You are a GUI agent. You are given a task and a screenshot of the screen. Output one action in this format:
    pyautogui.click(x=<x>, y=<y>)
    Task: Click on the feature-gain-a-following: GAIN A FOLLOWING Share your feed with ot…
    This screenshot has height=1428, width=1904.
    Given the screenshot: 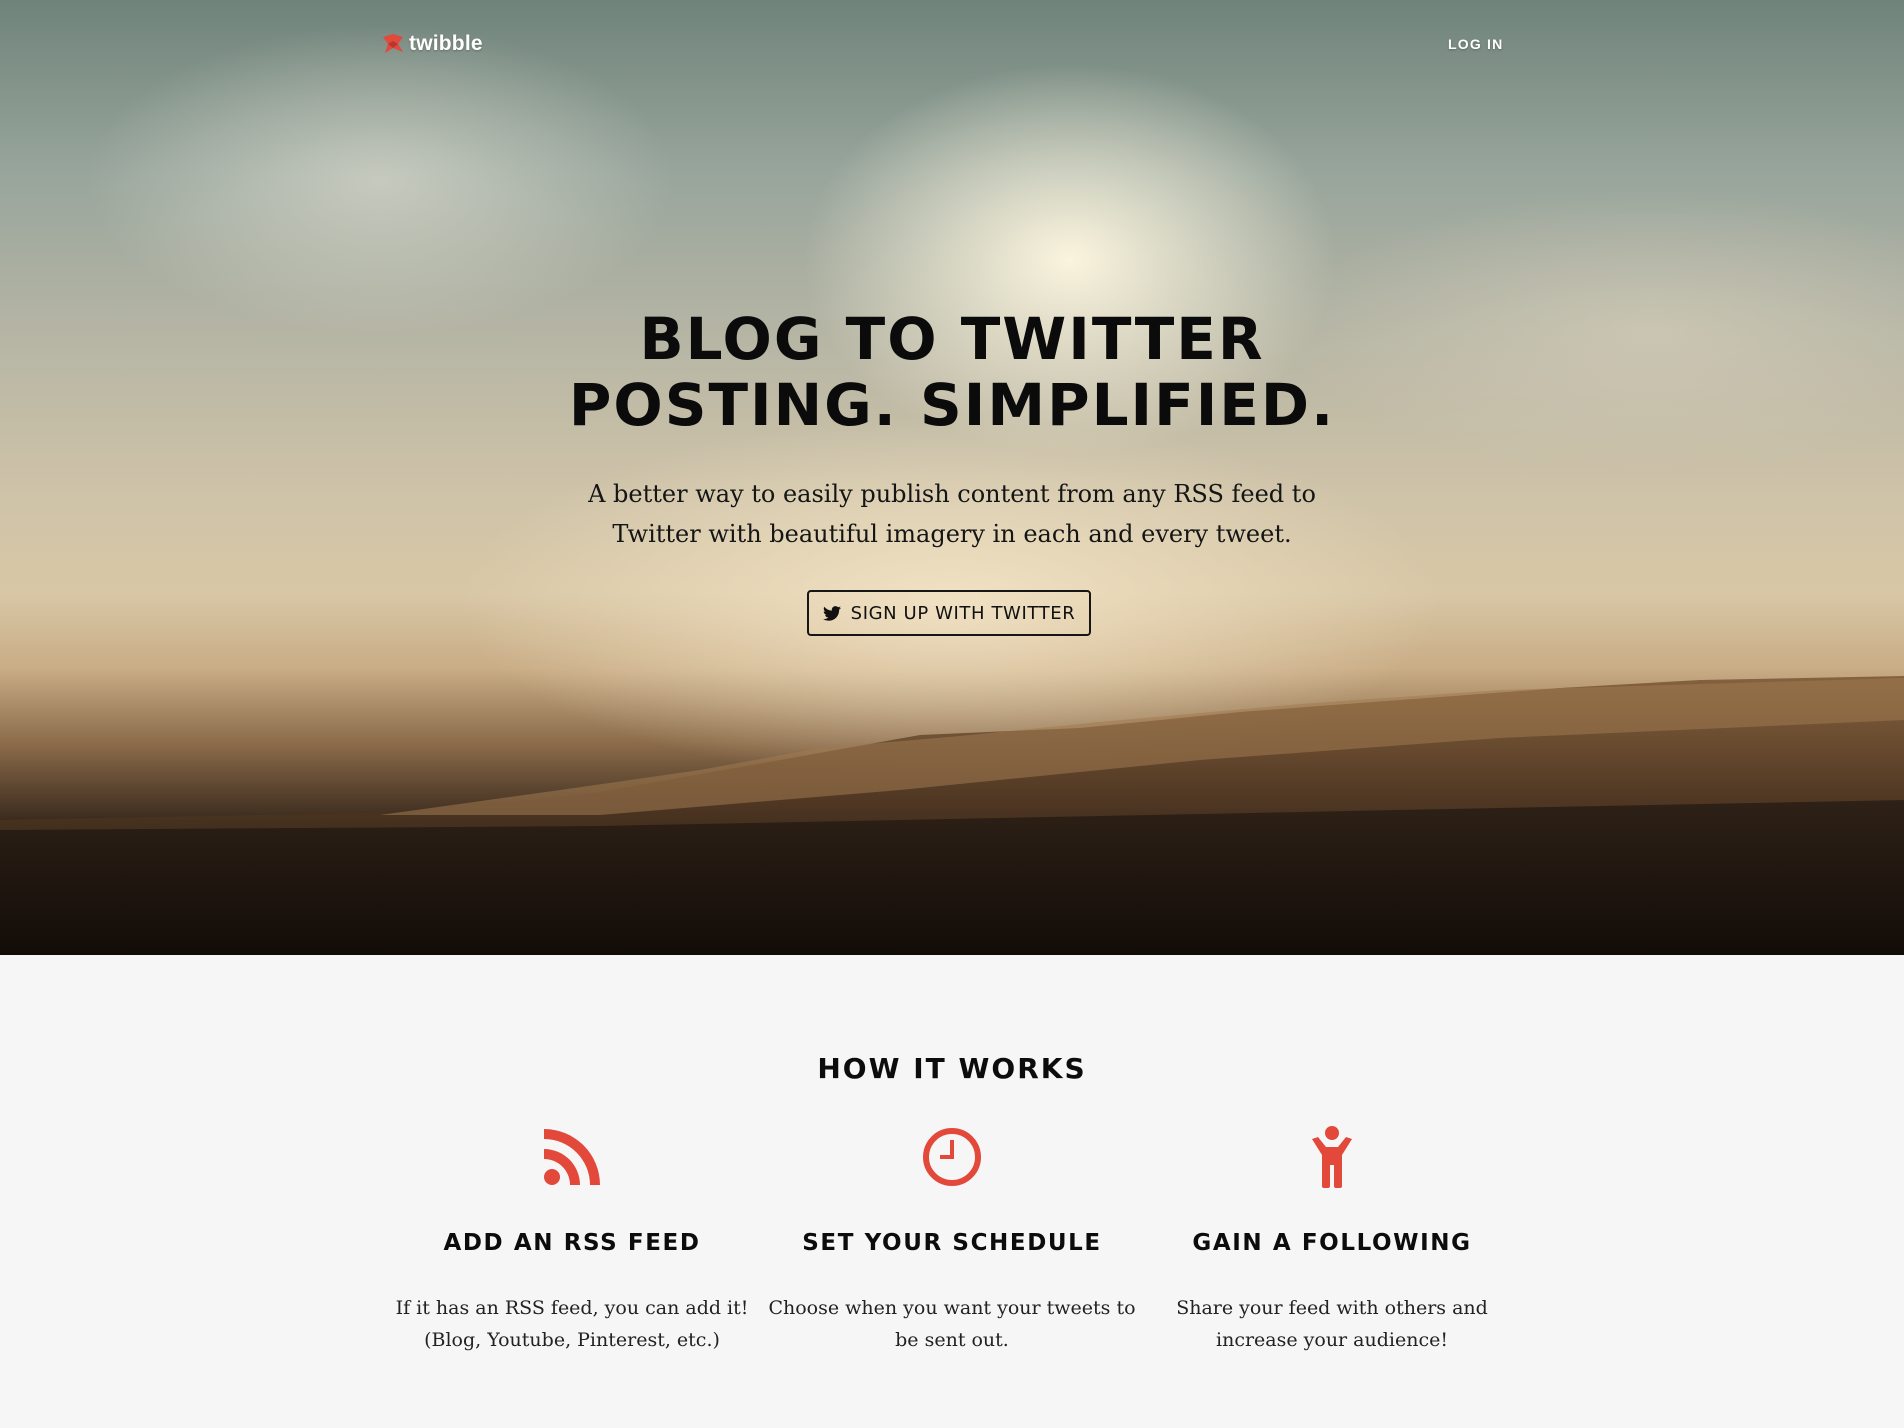 What is the action you would take?
    pyautogui.click(x=1332, y=1240)
    